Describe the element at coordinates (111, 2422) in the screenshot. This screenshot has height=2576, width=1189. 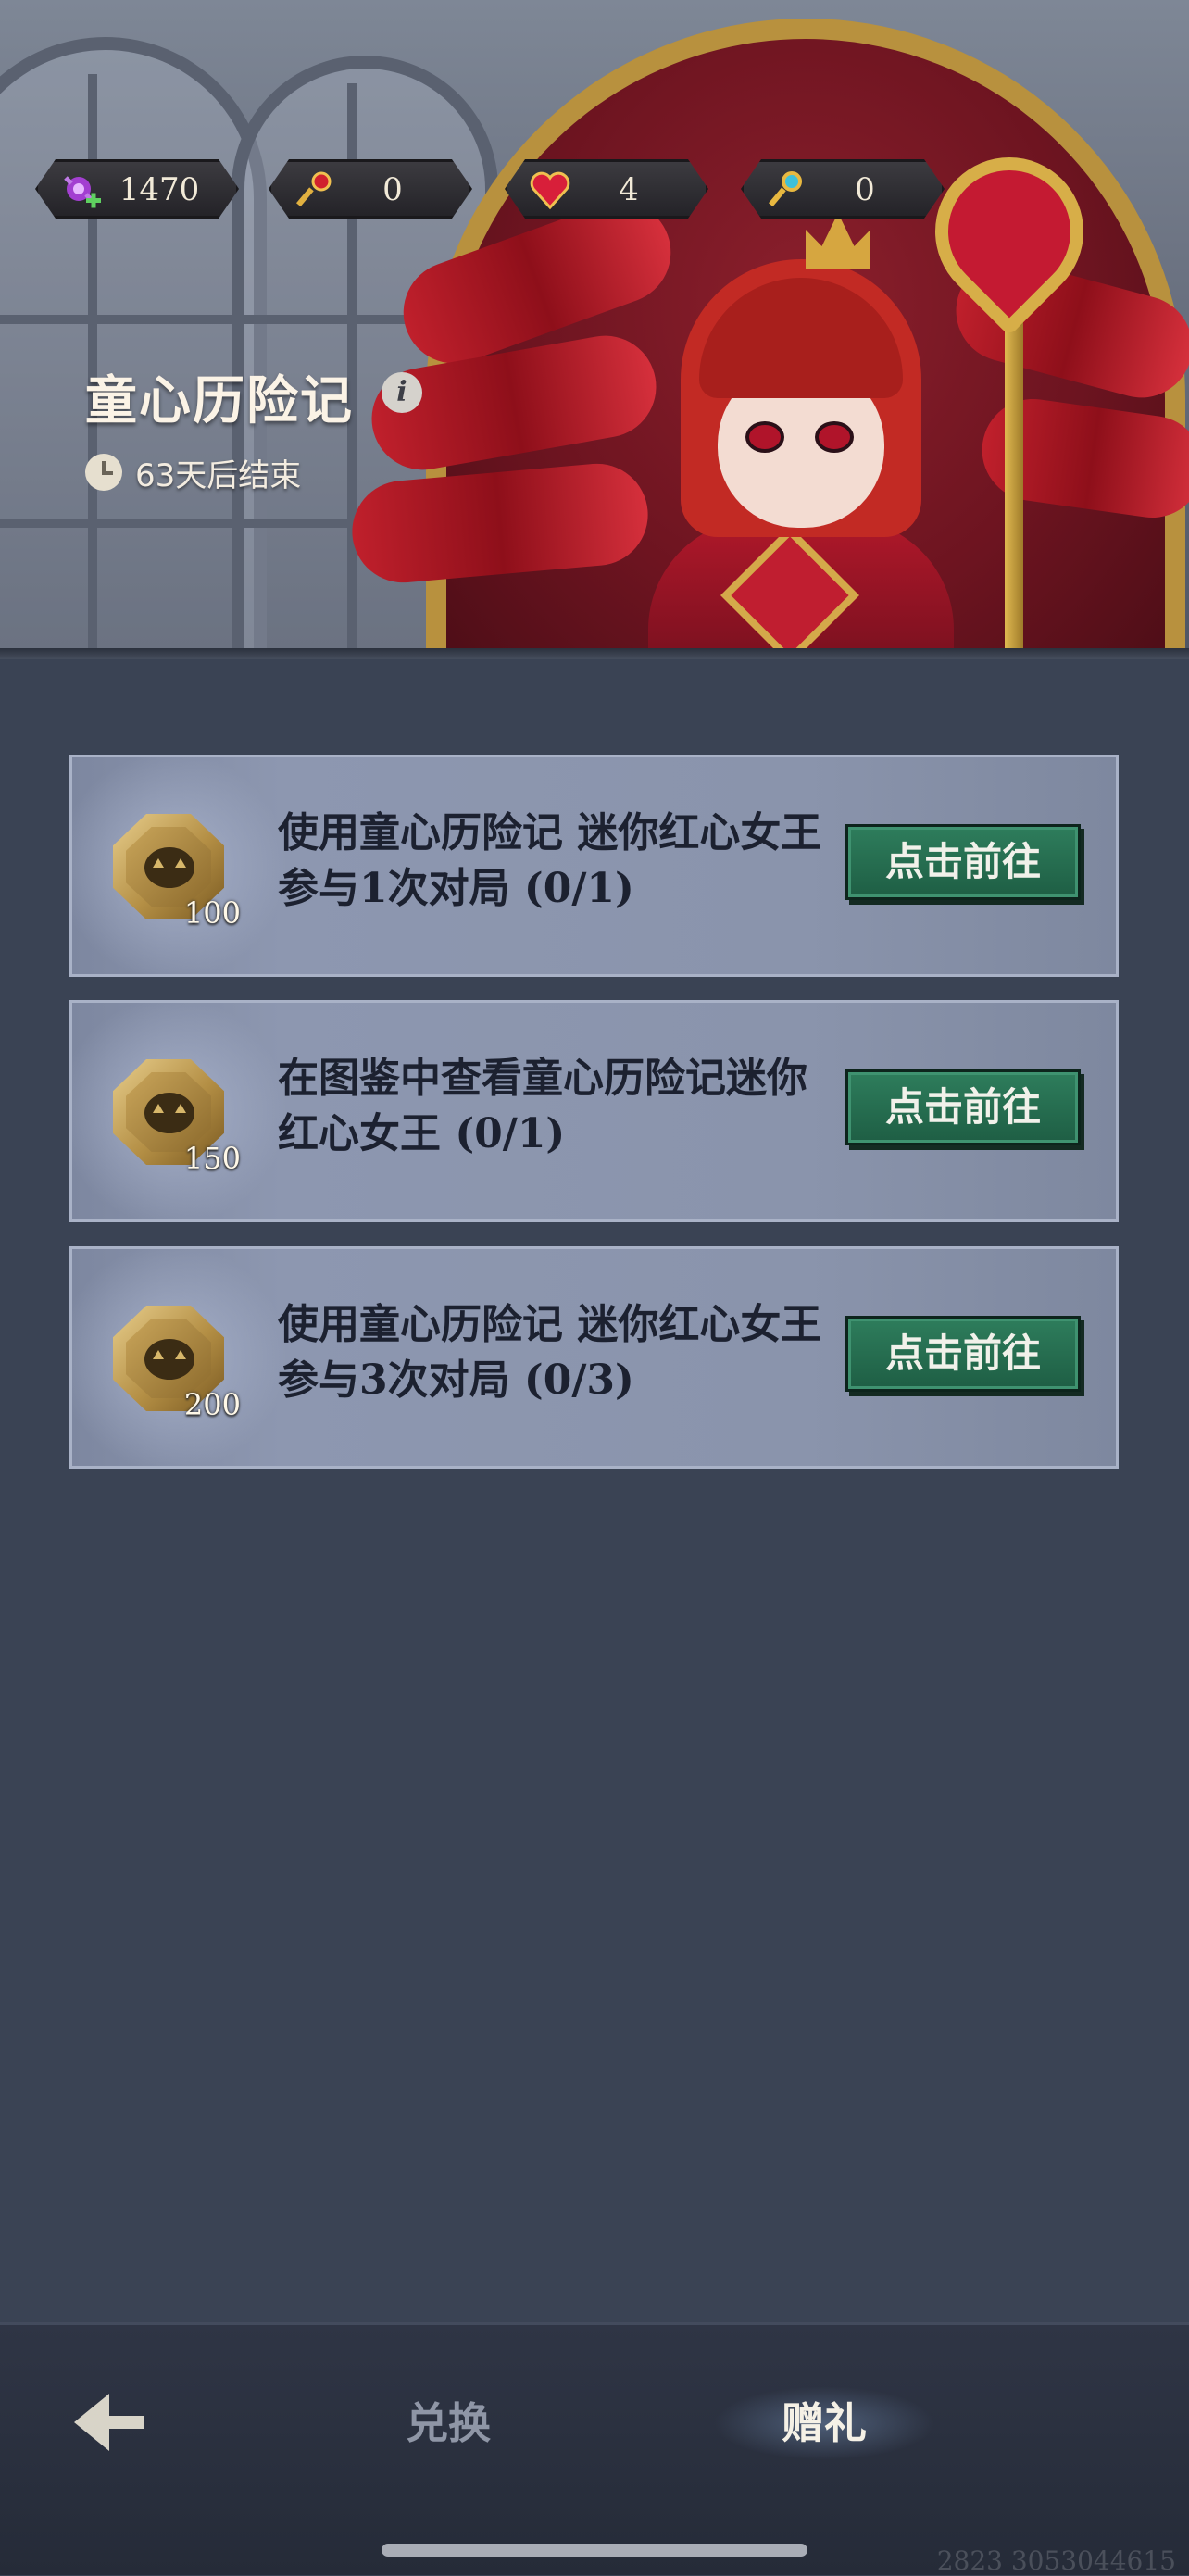
I see `back-arrow-icon` at that location.